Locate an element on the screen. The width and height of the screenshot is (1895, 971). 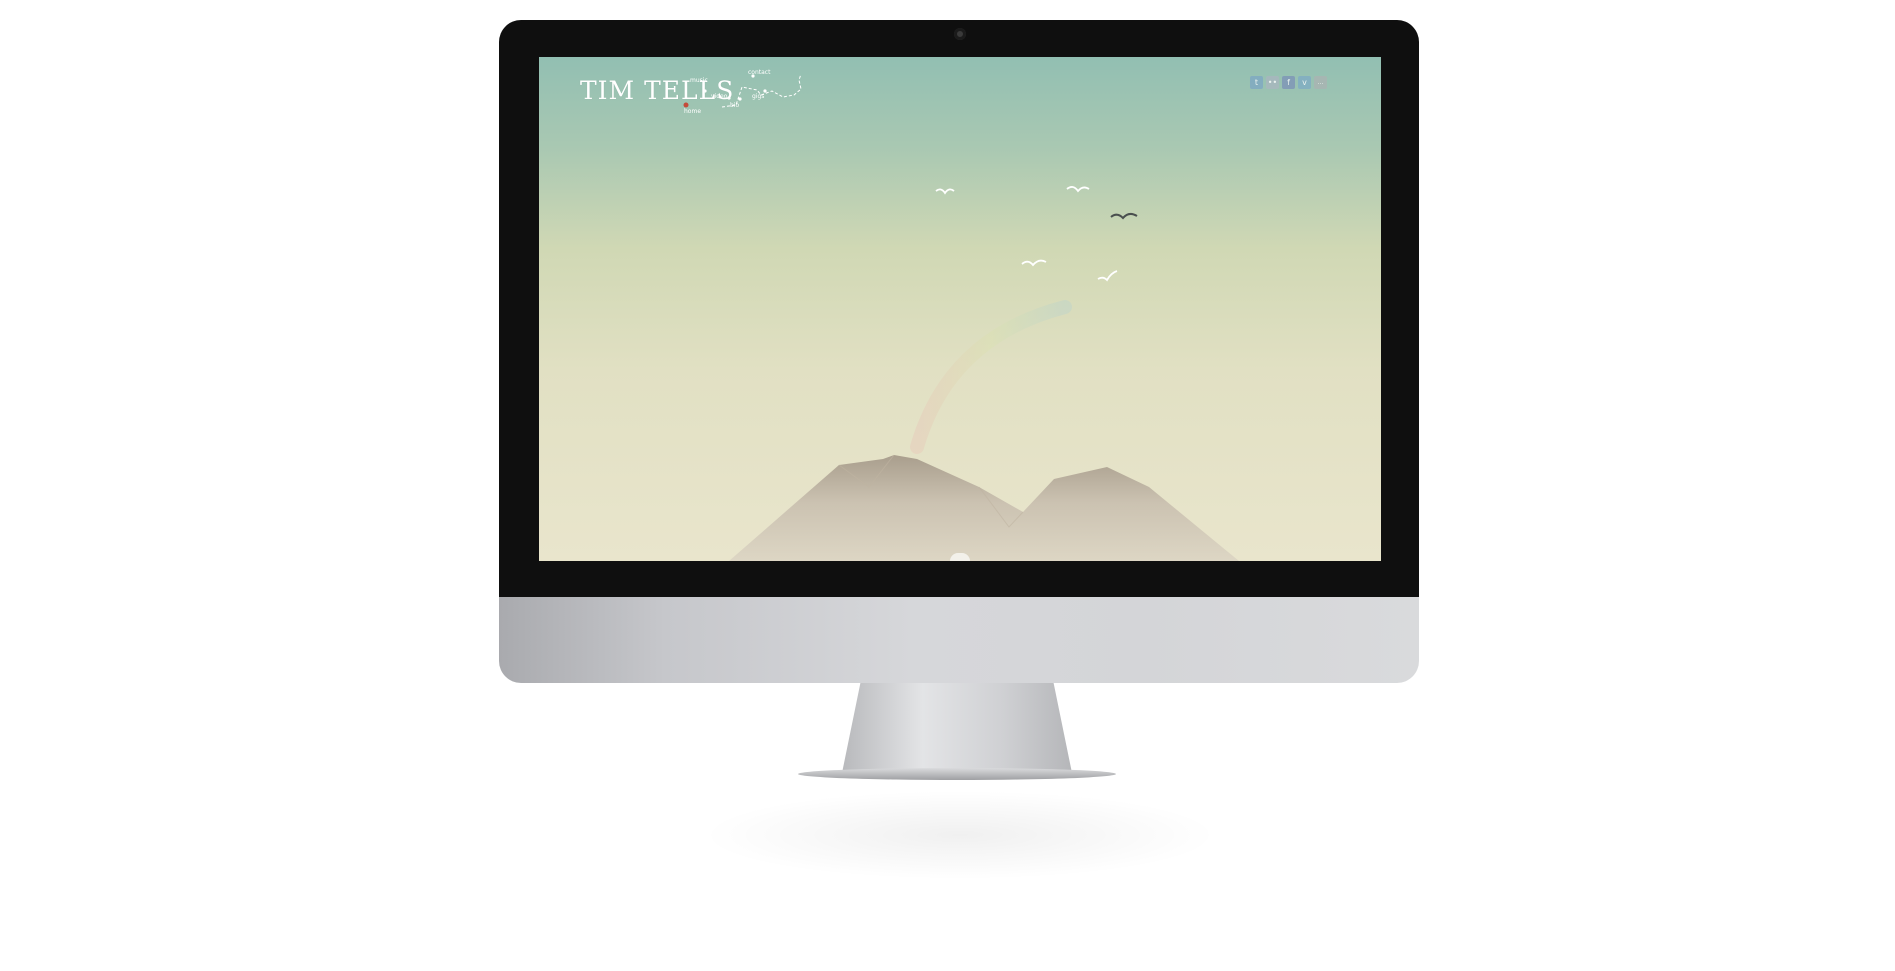
nav-link-music: music is located at coordinates (699, 80).